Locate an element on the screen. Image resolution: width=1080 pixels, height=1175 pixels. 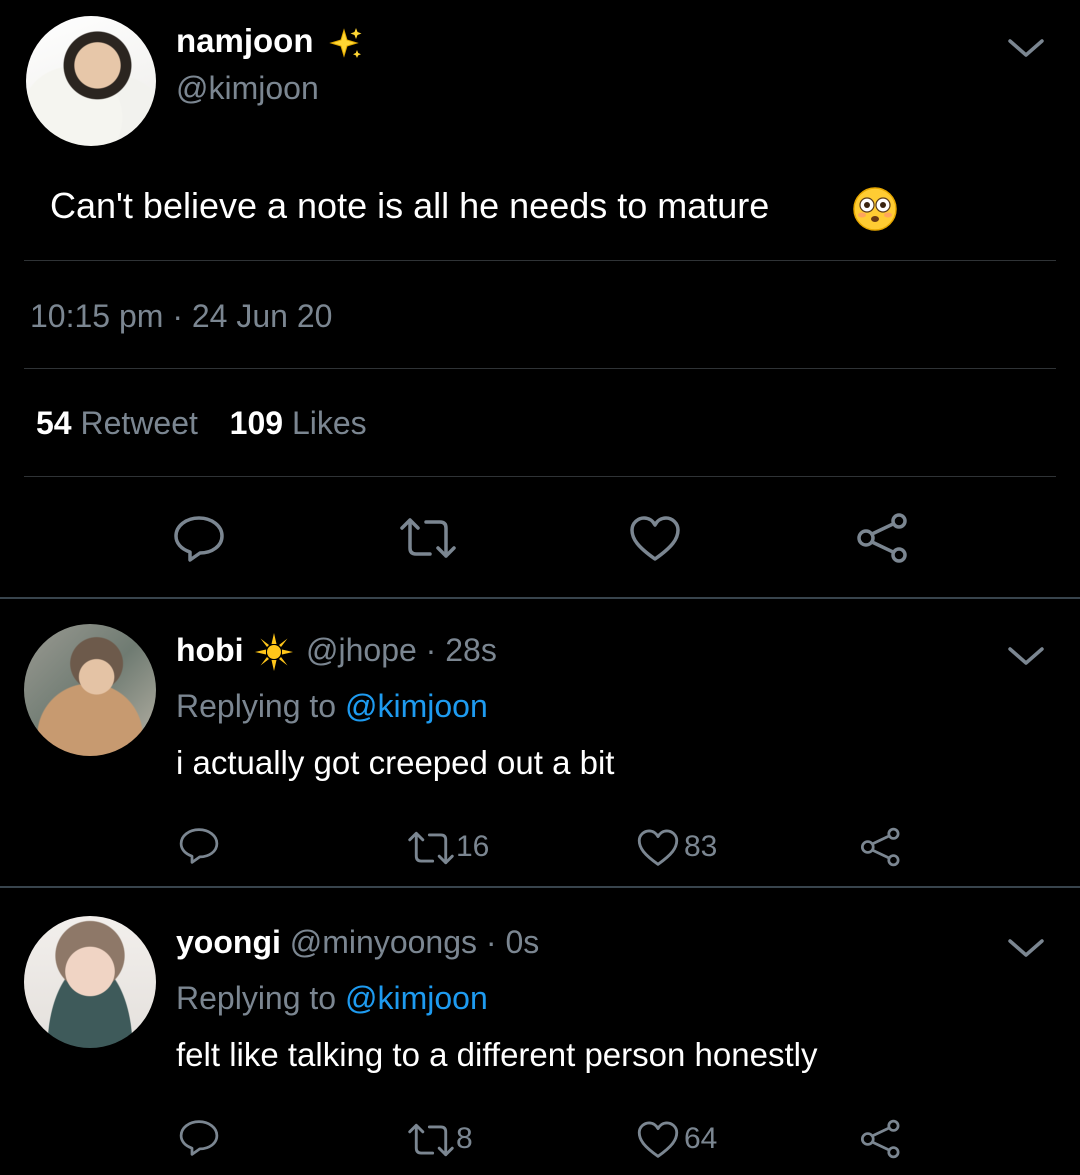
sun-icon is located at coordinates (274, 652).